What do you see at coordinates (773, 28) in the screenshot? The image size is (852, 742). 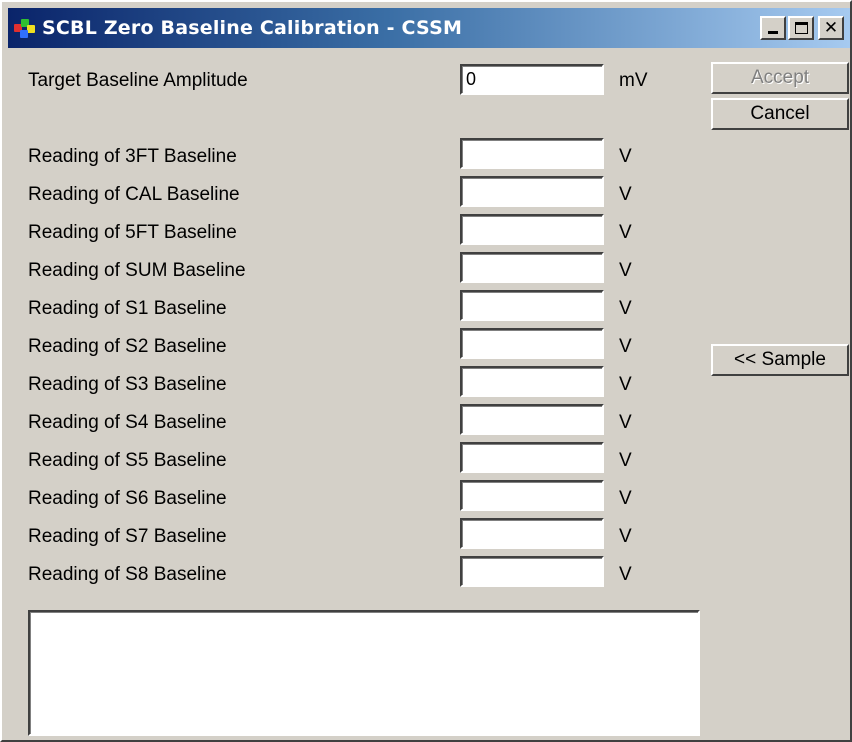 I see `minimize-button` at bounding box center [773, 28].